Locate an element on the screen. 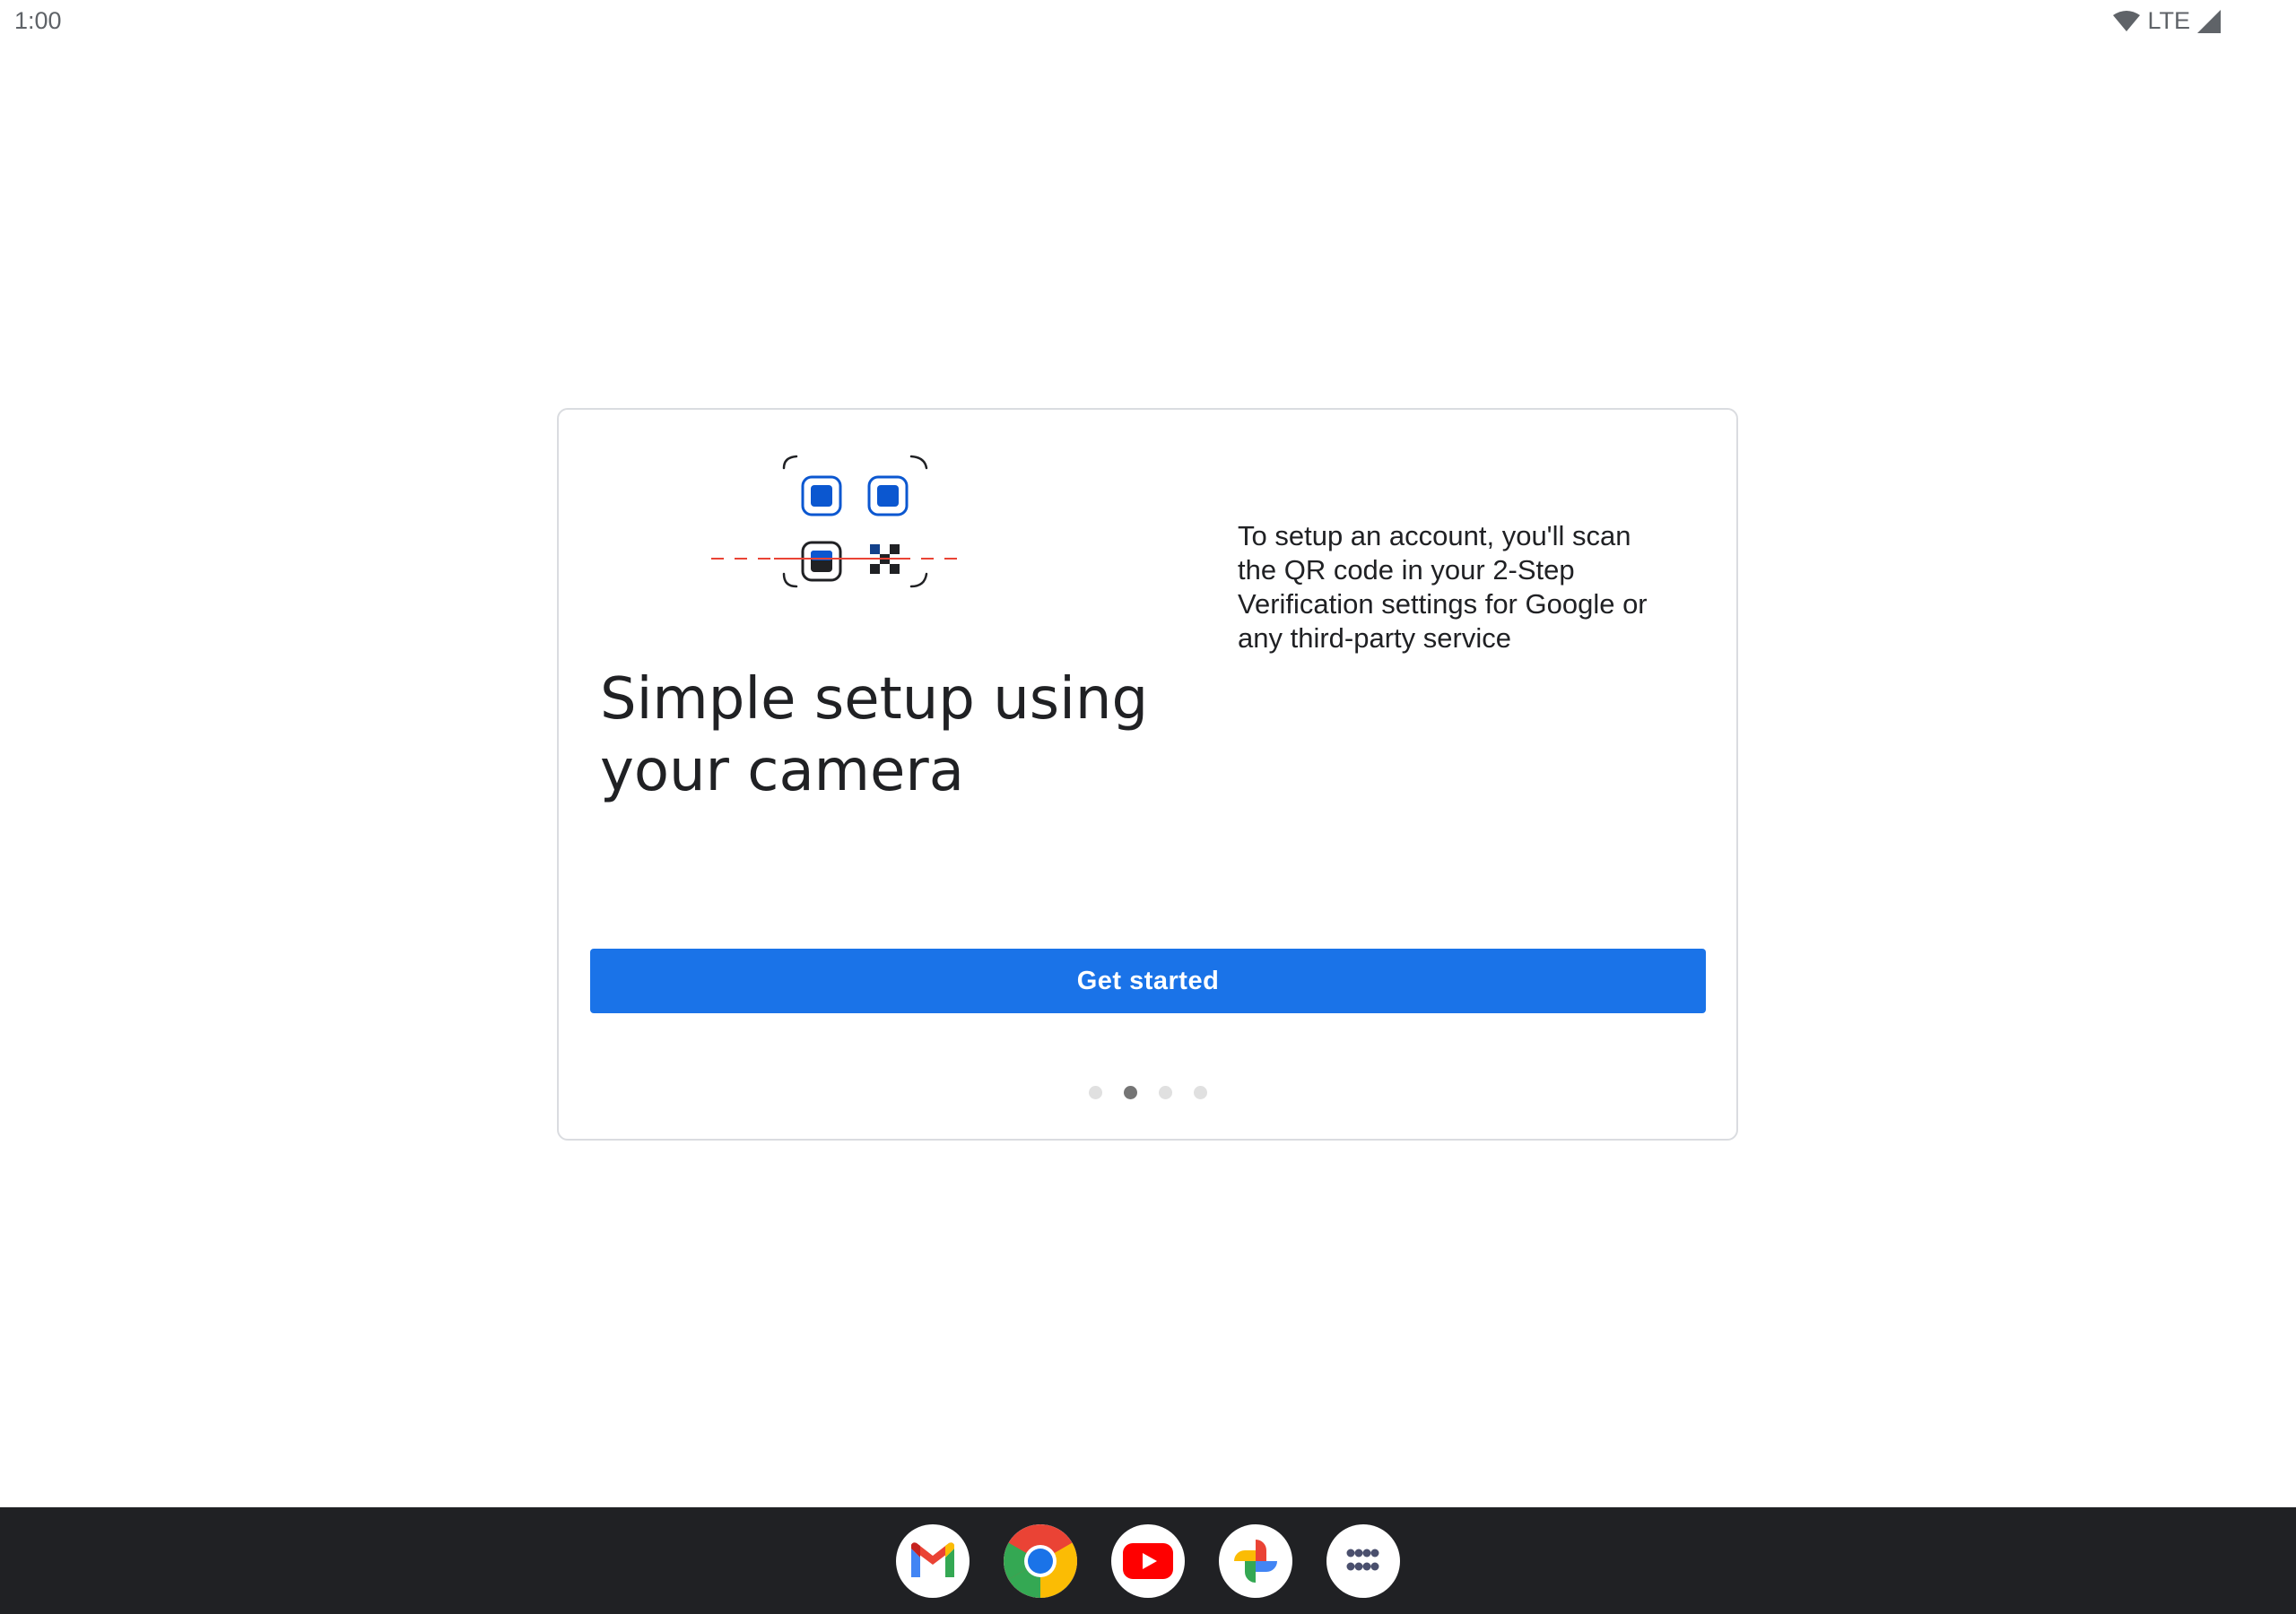 The image size is (2296, 1614). status-icons: LTE is located at coordinates (2167, 21).